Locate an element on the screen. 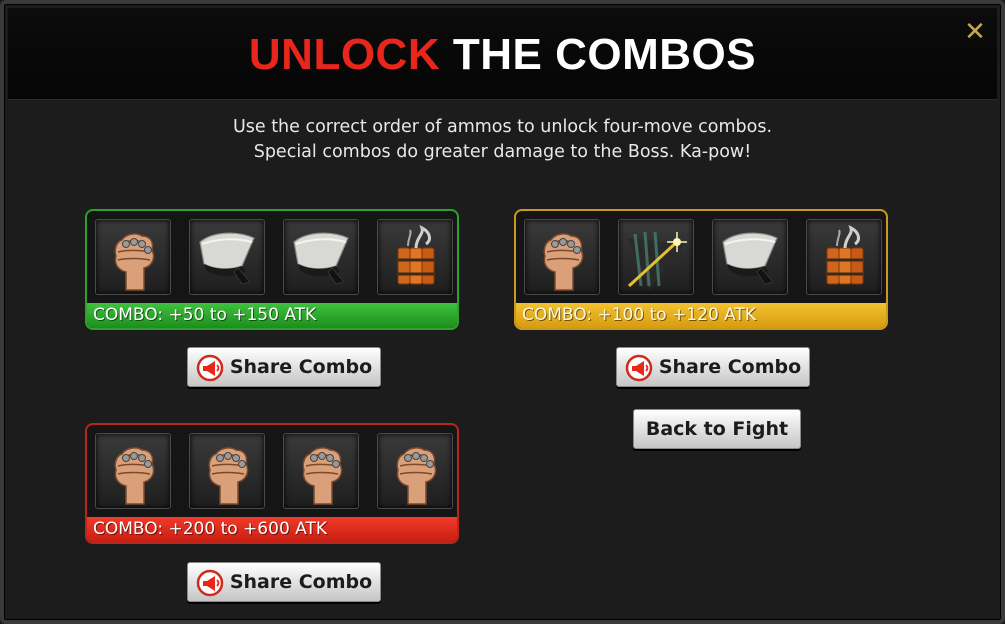 The height and width of the screenshot is (624, 1005). combo-label: COMBO: +100 to +120 ATK is located at coordinates (701, 315).